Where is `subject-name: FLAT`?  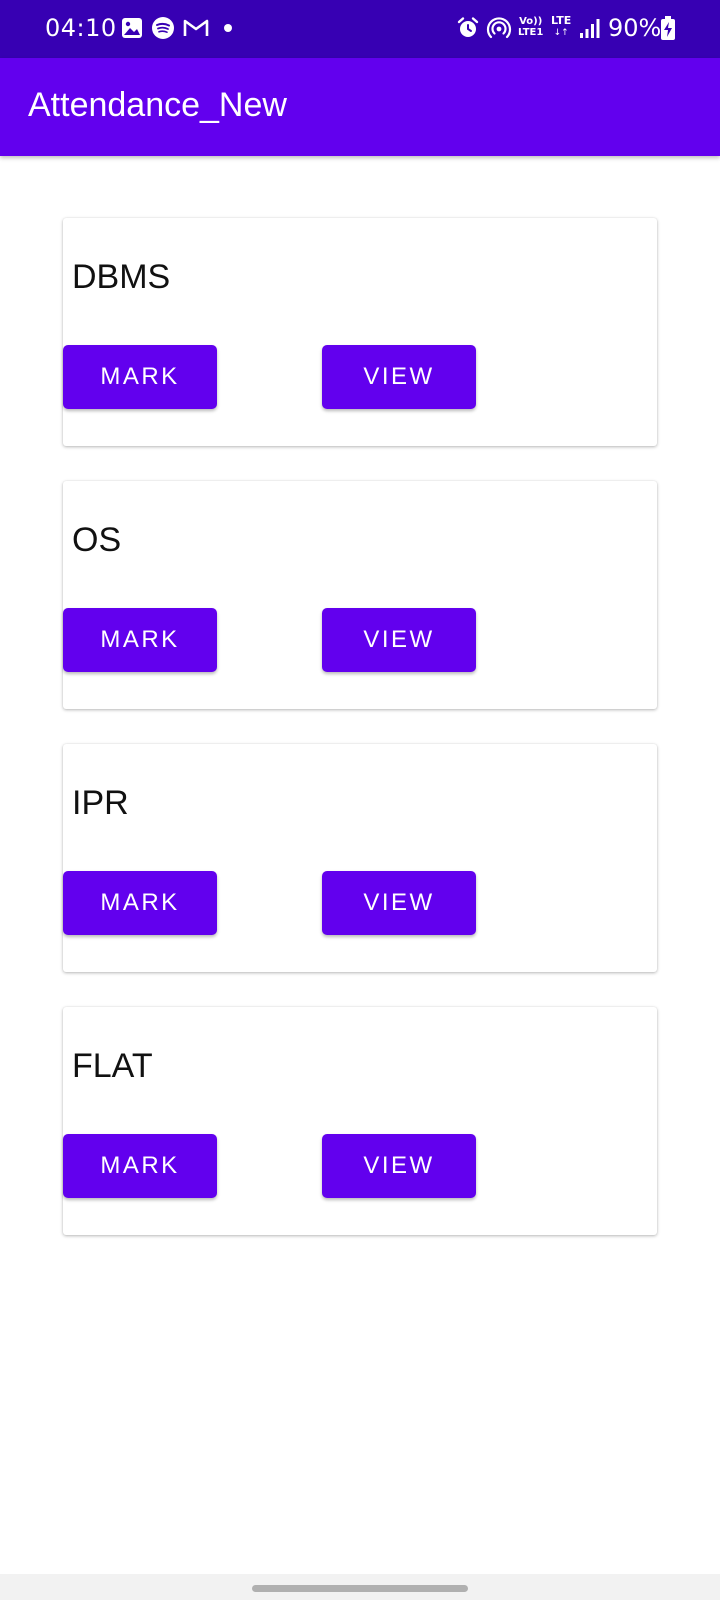
subject-name: FLAT is located at coordinates (112, 1066).